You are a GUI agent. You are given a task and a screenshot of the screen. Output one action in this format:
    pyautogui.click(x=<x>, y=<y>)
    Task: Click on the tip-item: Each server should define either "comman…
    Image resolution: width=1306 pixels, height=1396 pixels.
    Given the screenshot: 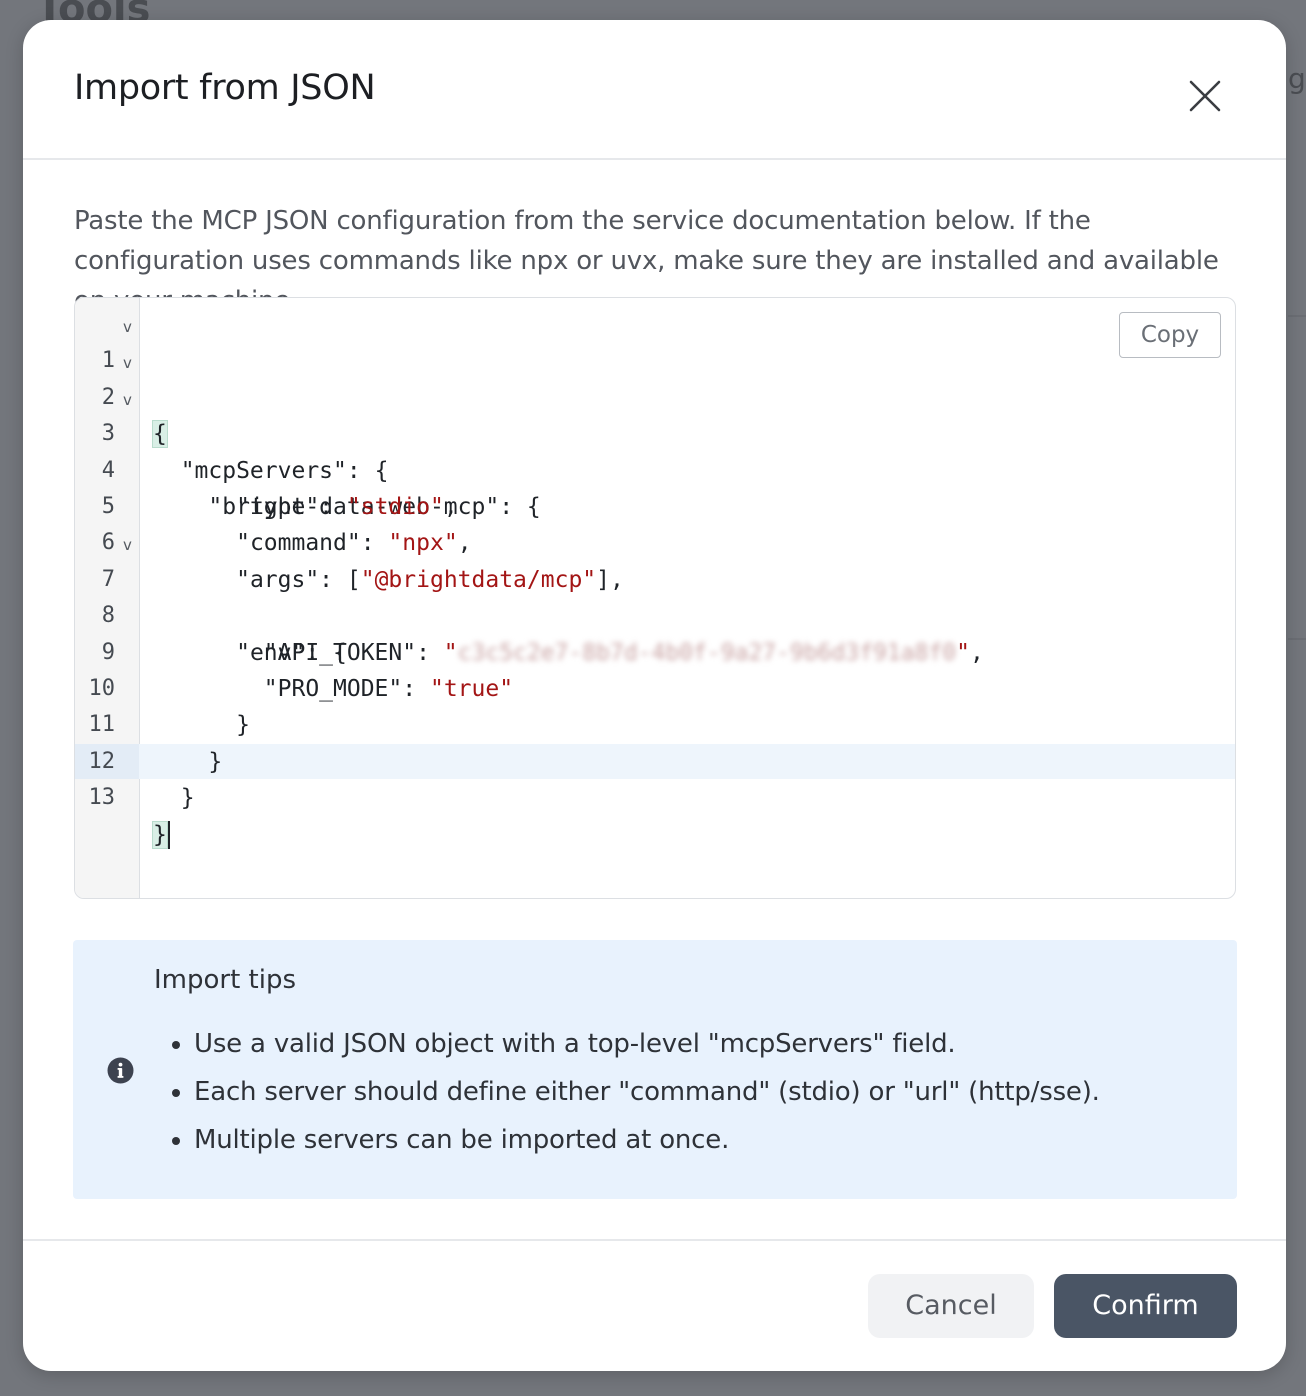 What is the action you would take?
    pyautogui.click(x=647, y=1092)
    